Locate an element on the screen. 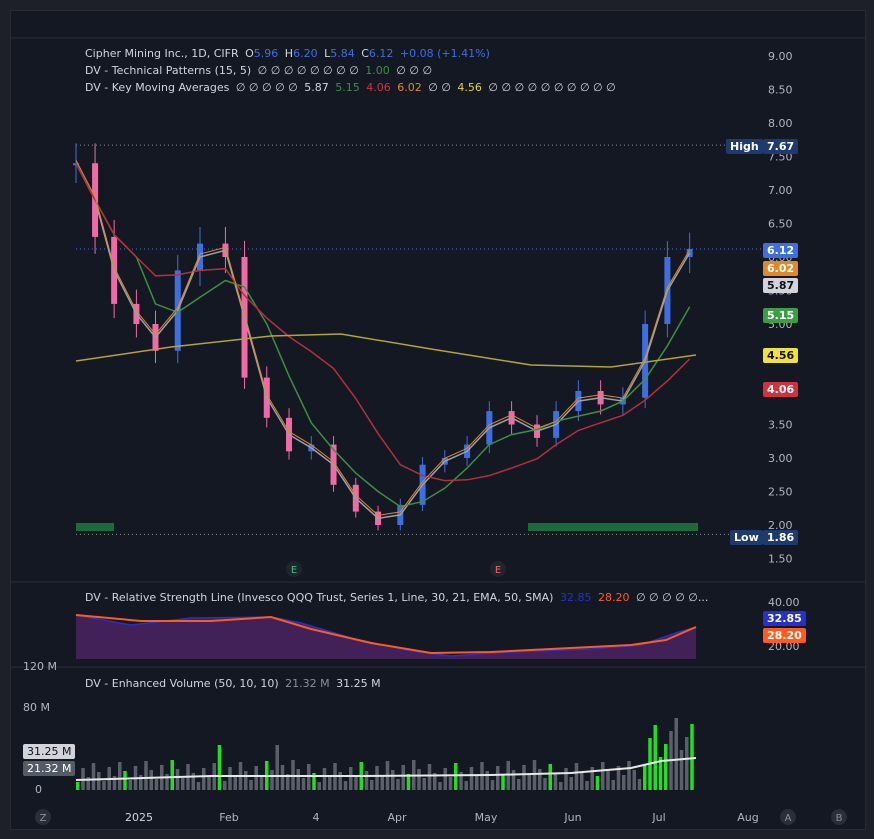 The height and width of the screenshot is (839, 874). corner-button-label: Z is located at coordinates (43, 818).